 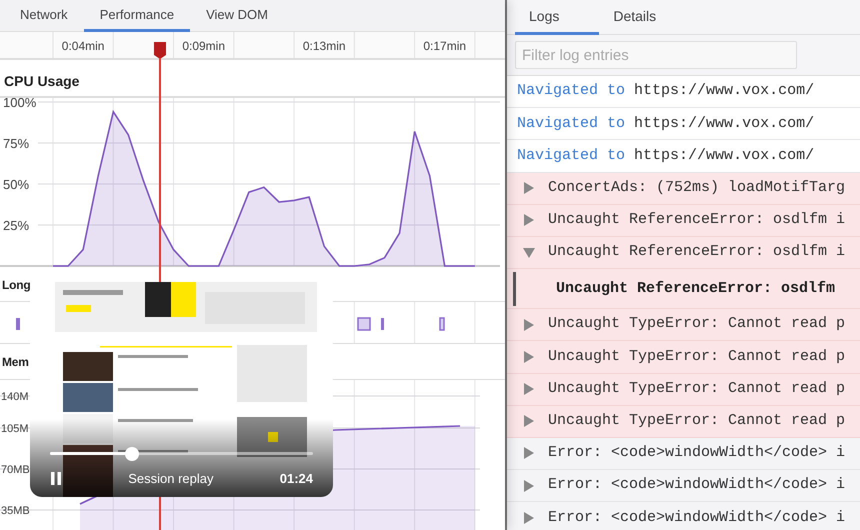 What do you see at coordinates (15, 429) in the screenshot?
I see `axis-label: 105M` at bounding box center [15, 429].